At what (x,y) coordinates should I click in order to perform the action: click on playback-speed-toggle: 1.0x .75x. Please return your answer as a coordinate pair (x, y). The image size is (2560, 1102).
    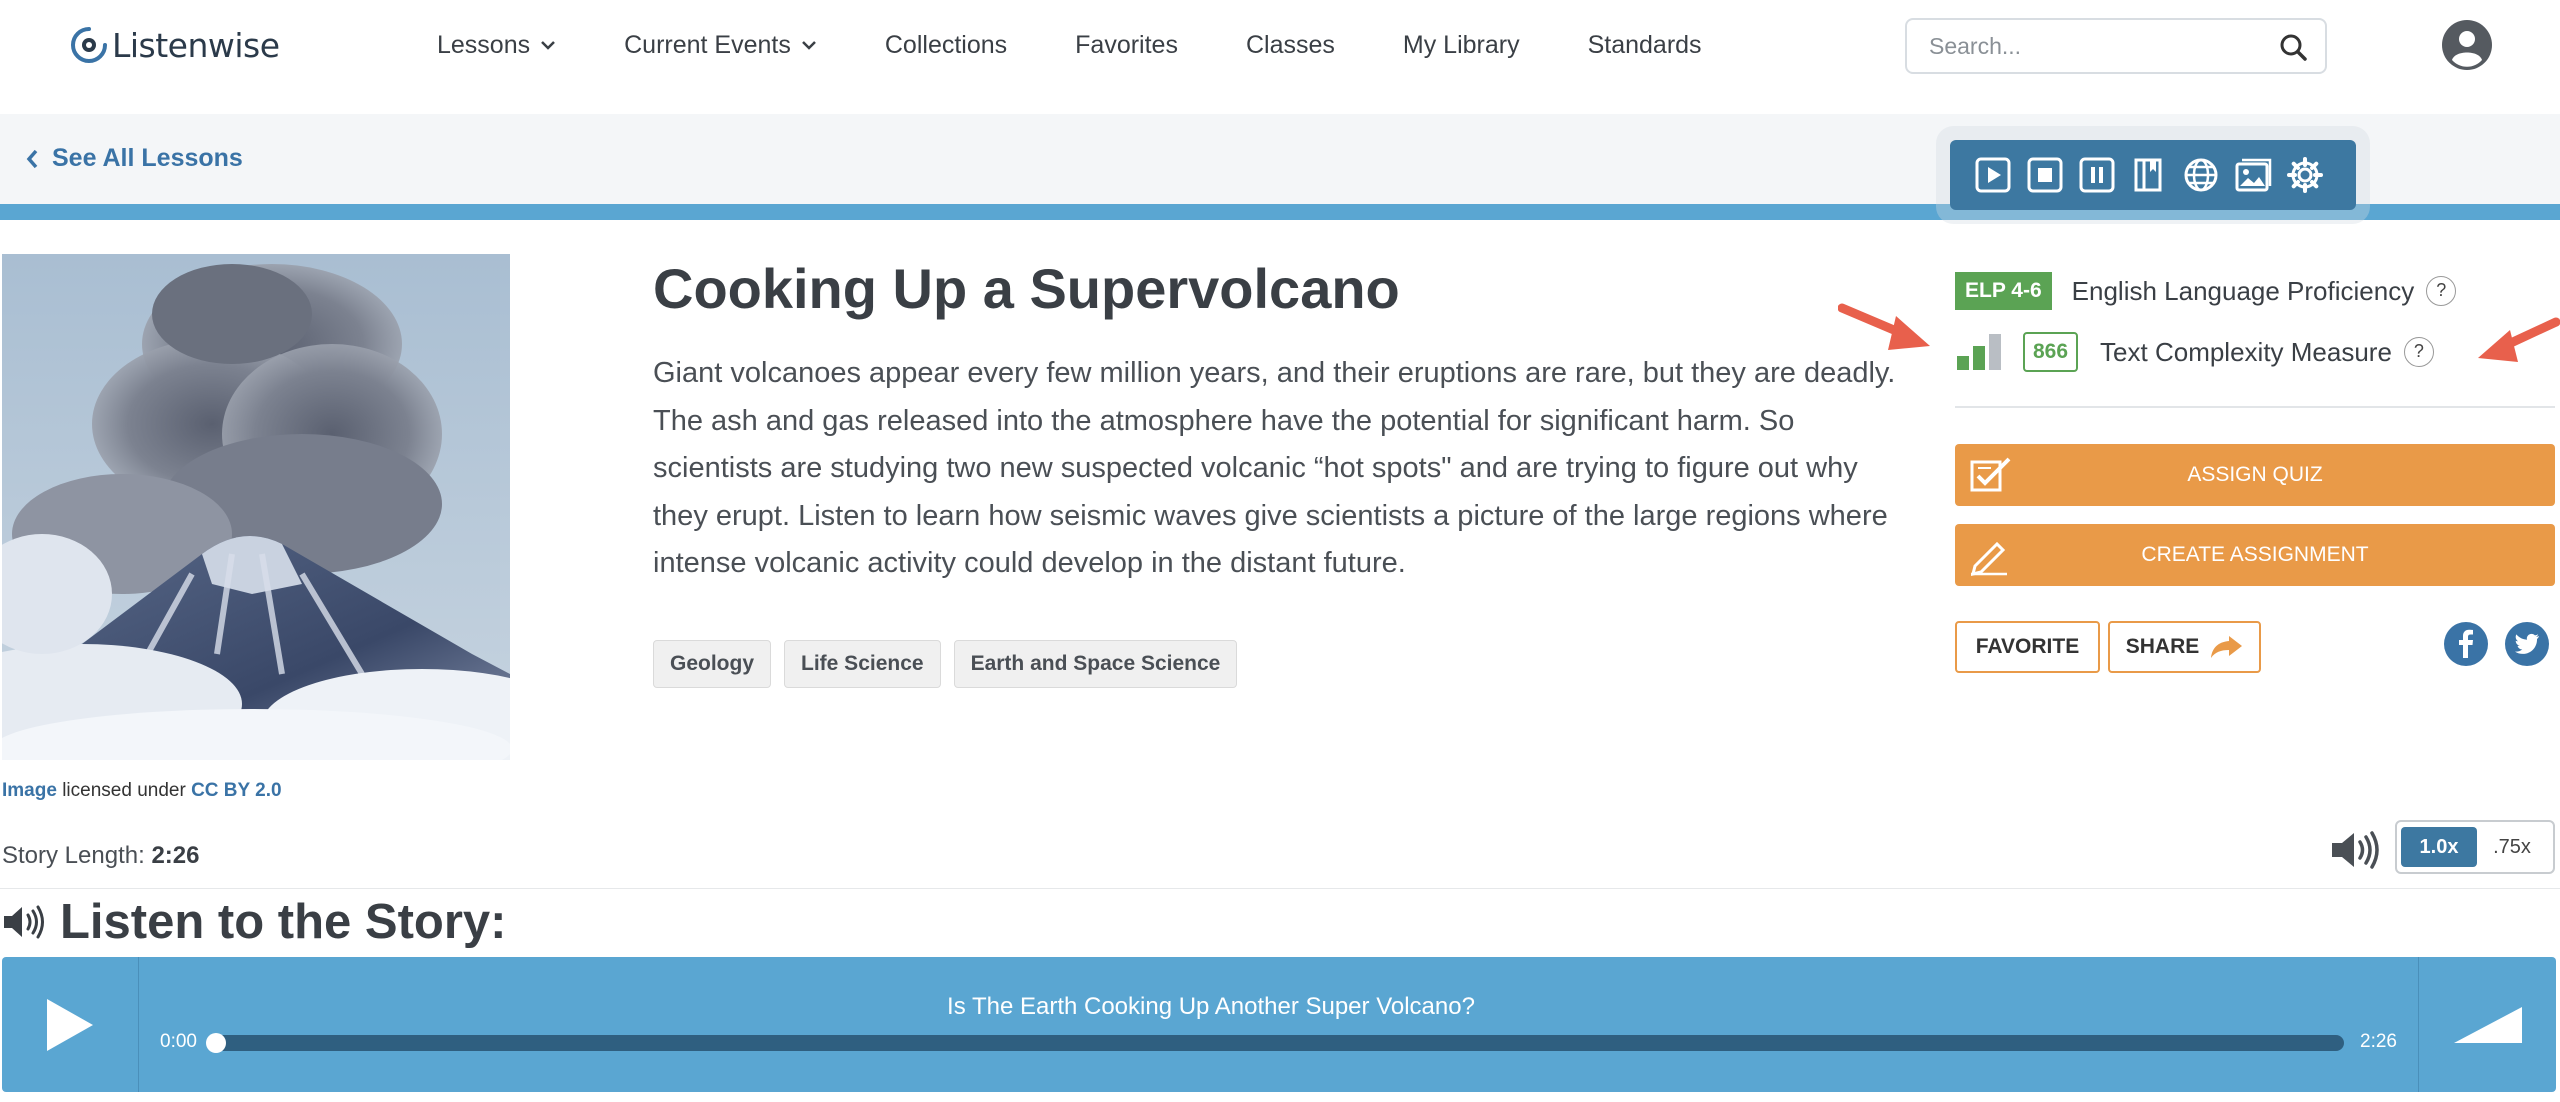
    Looking at the image, I should click on (2475, 847).